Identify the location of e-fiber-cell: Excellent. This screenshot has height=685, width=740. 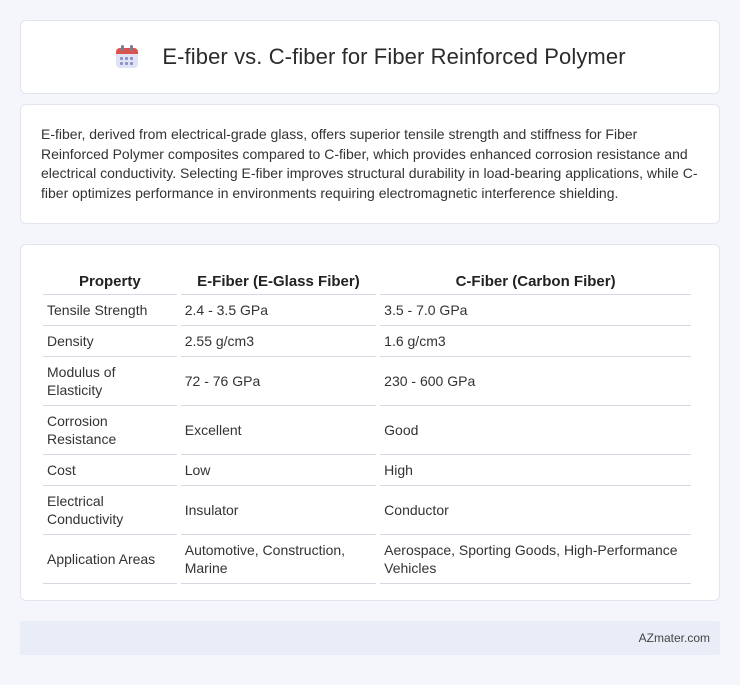
(278, 430).